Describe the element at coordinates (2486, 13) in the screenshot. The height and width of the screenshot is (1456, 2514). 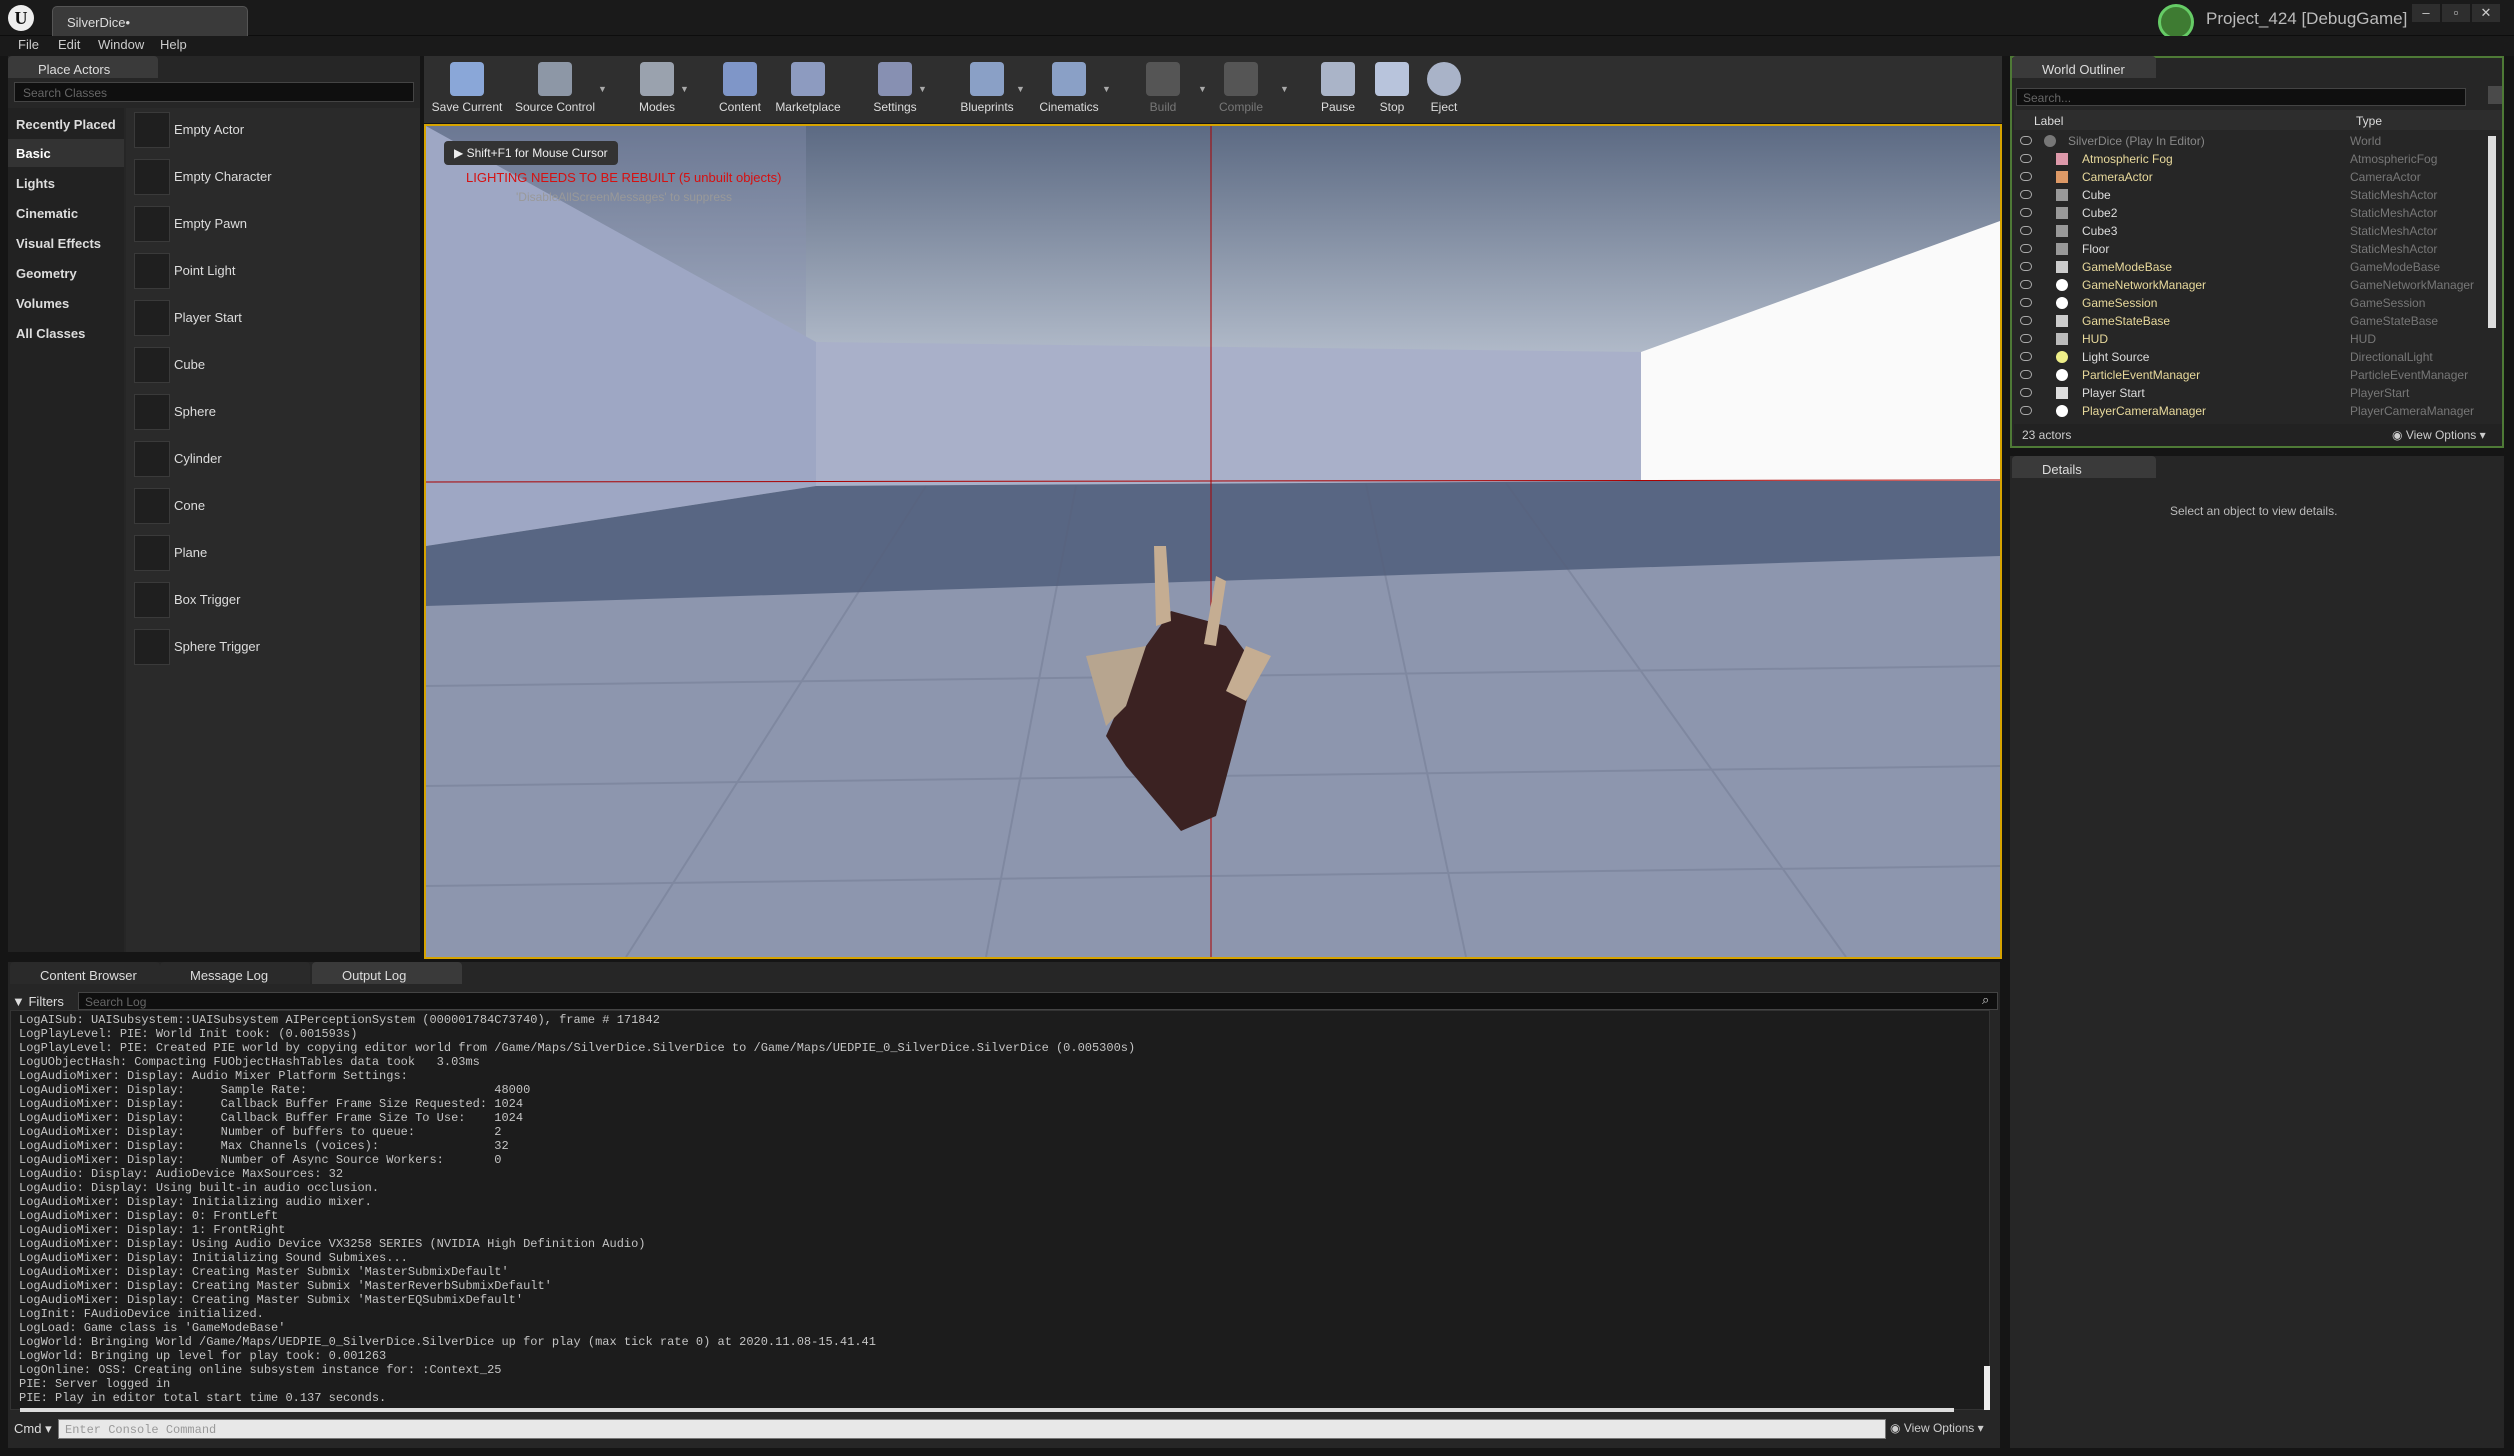
I see `close-button: ✕` at that location.